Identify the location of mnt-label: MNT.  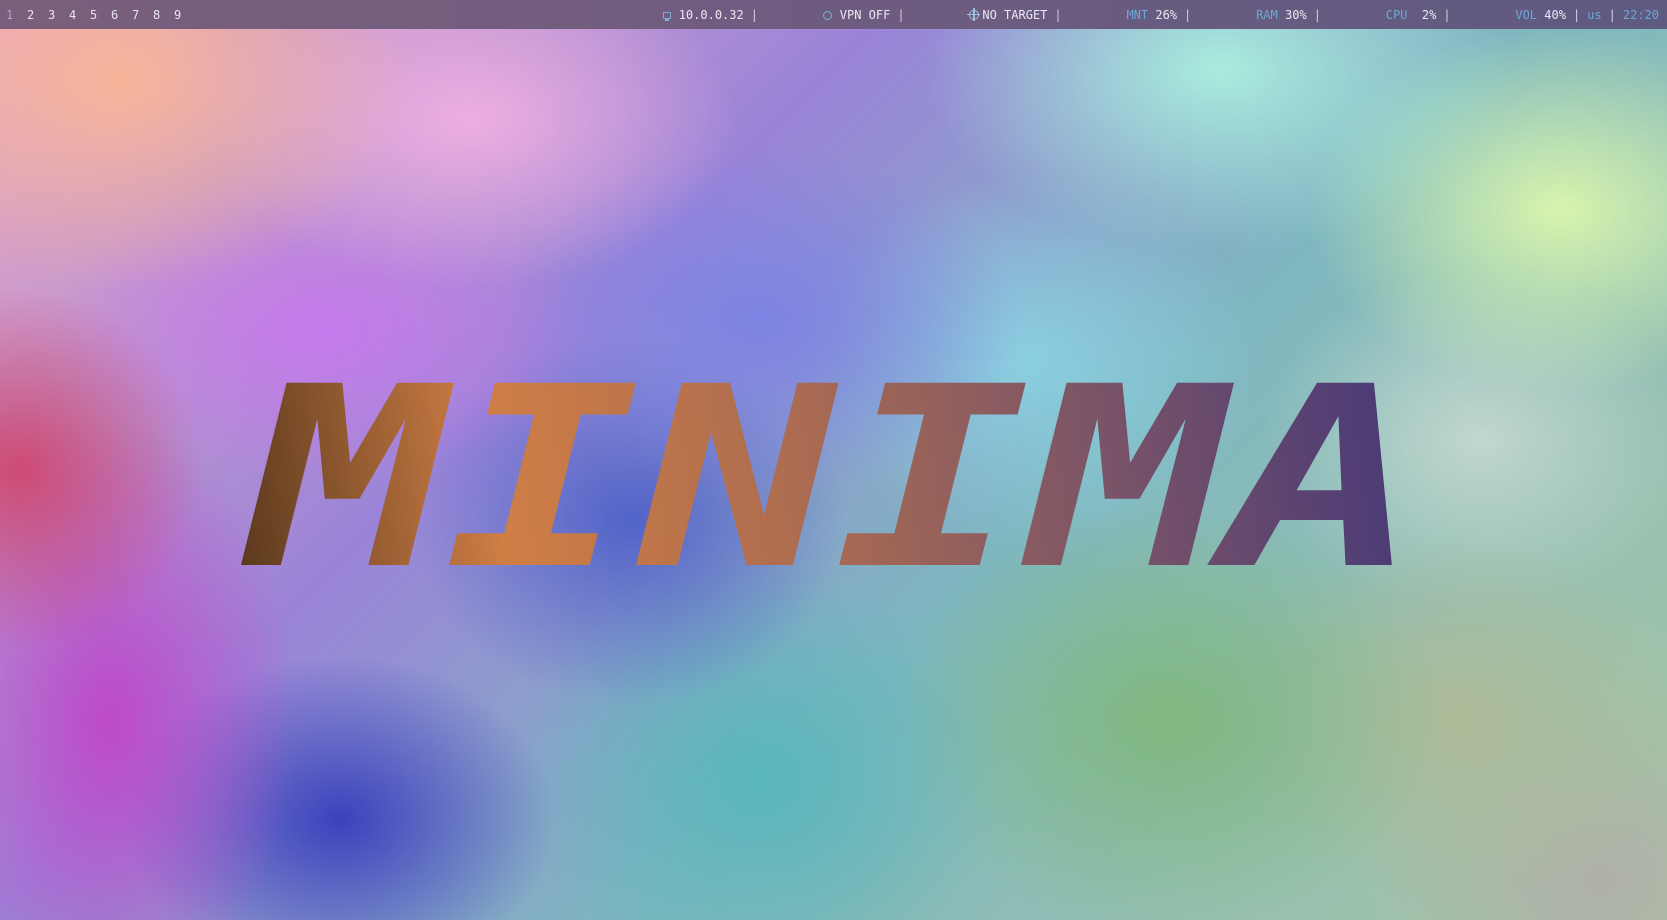
(1137, 14).